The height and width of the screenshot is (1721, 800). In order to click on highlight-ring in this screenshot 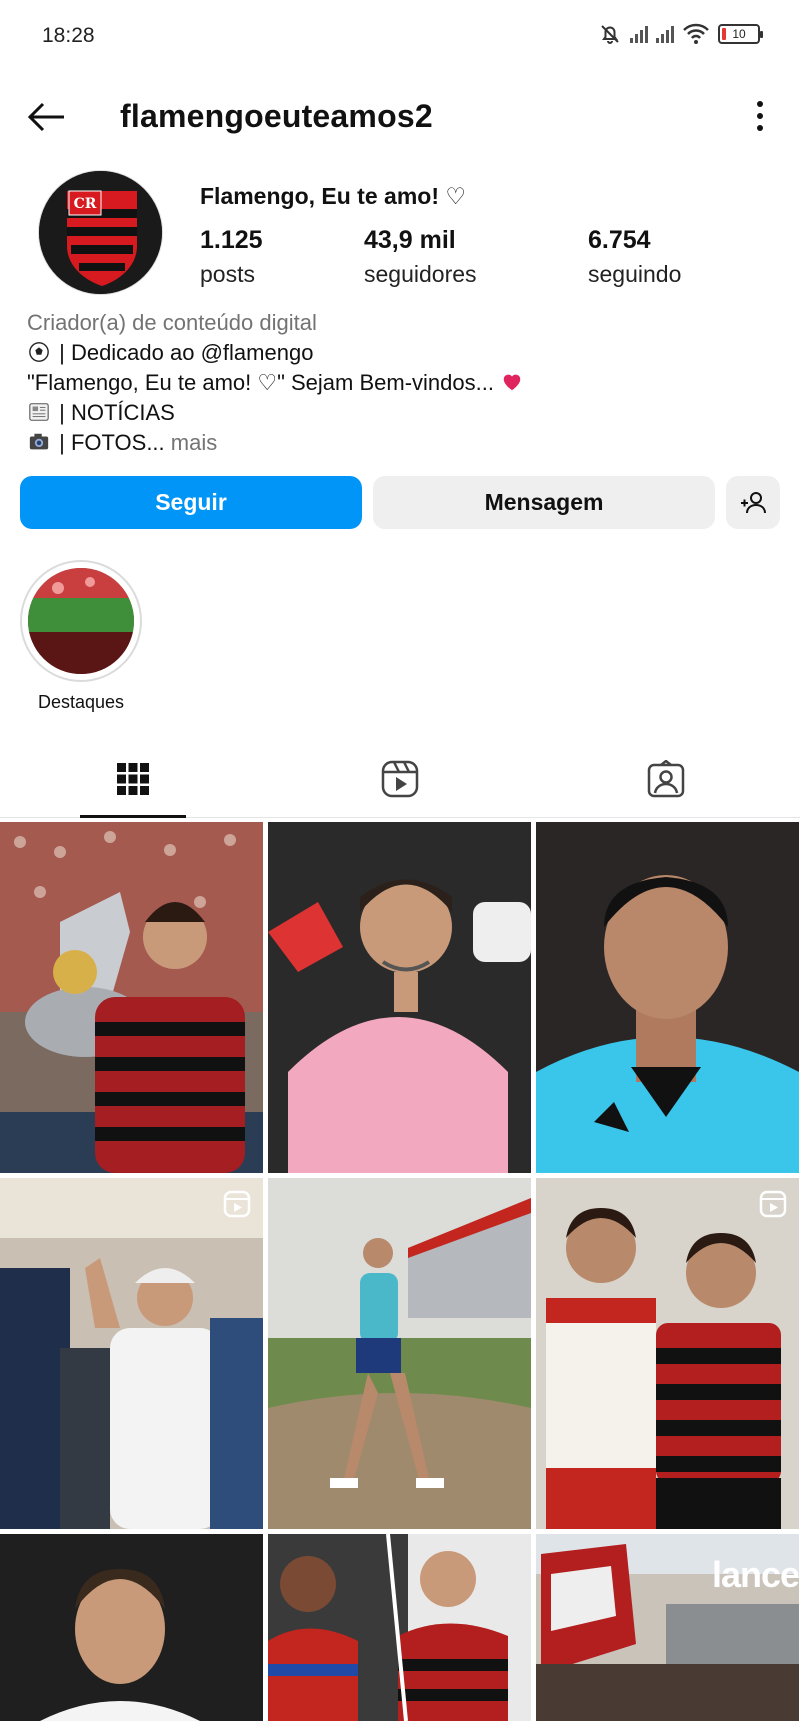, I will do `click(81, 621)`.